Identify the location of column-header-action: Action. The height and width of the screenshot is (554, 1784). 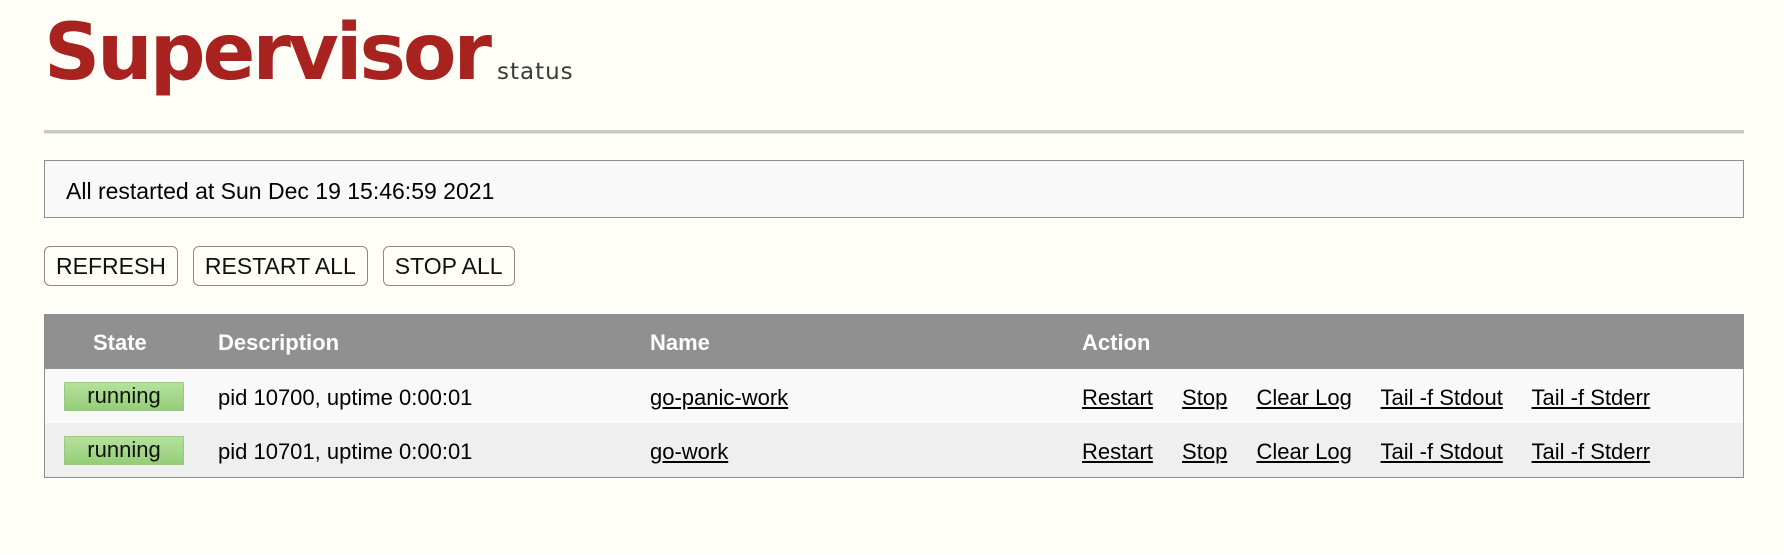
(1116, 342).